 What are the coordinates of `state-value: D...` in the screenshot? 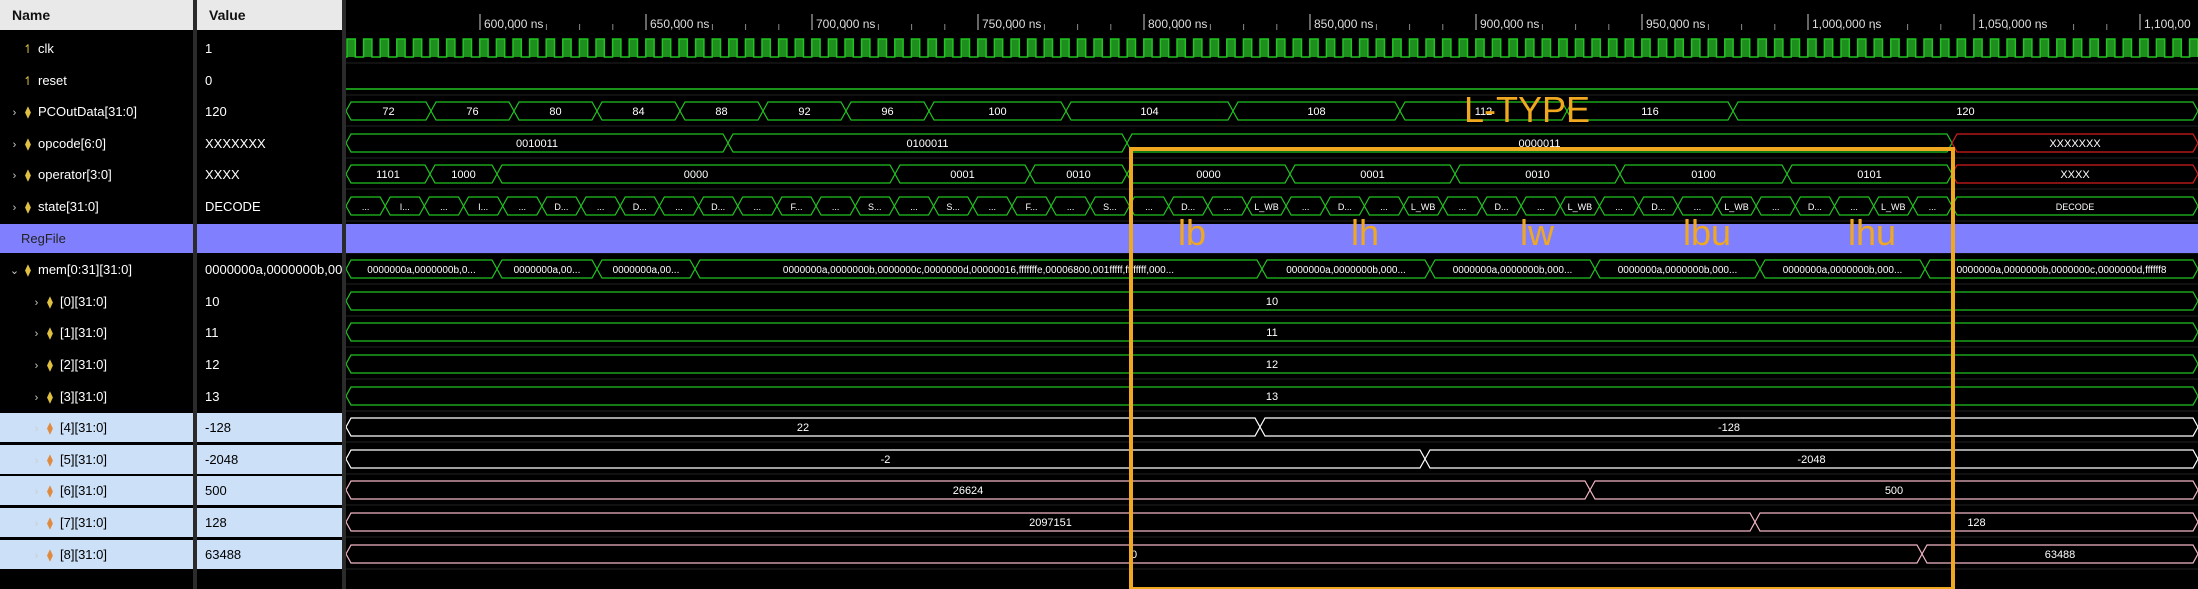 It's located at (1345, 207).